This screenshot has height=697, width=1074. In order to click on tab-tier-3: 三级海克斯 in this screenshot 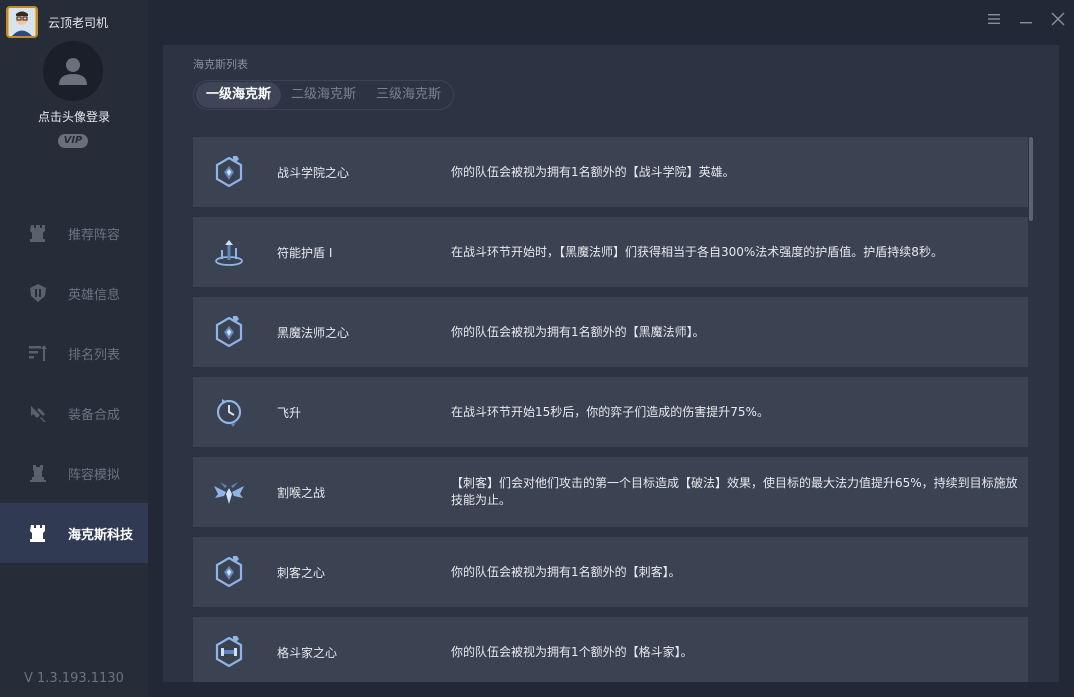, I will do `click(408, 95)`.